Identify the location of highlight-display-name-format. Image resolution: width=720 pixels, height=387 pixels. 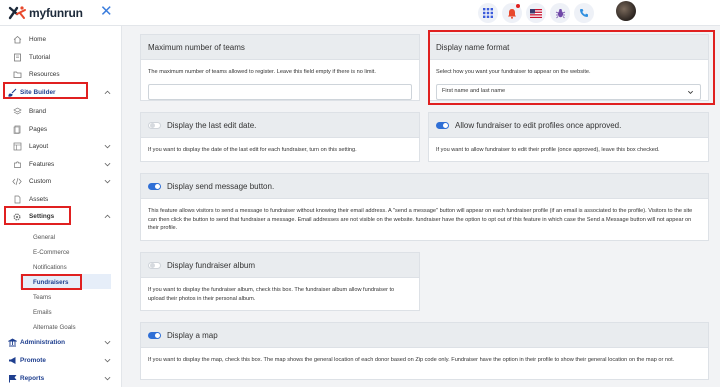
(571, 67).